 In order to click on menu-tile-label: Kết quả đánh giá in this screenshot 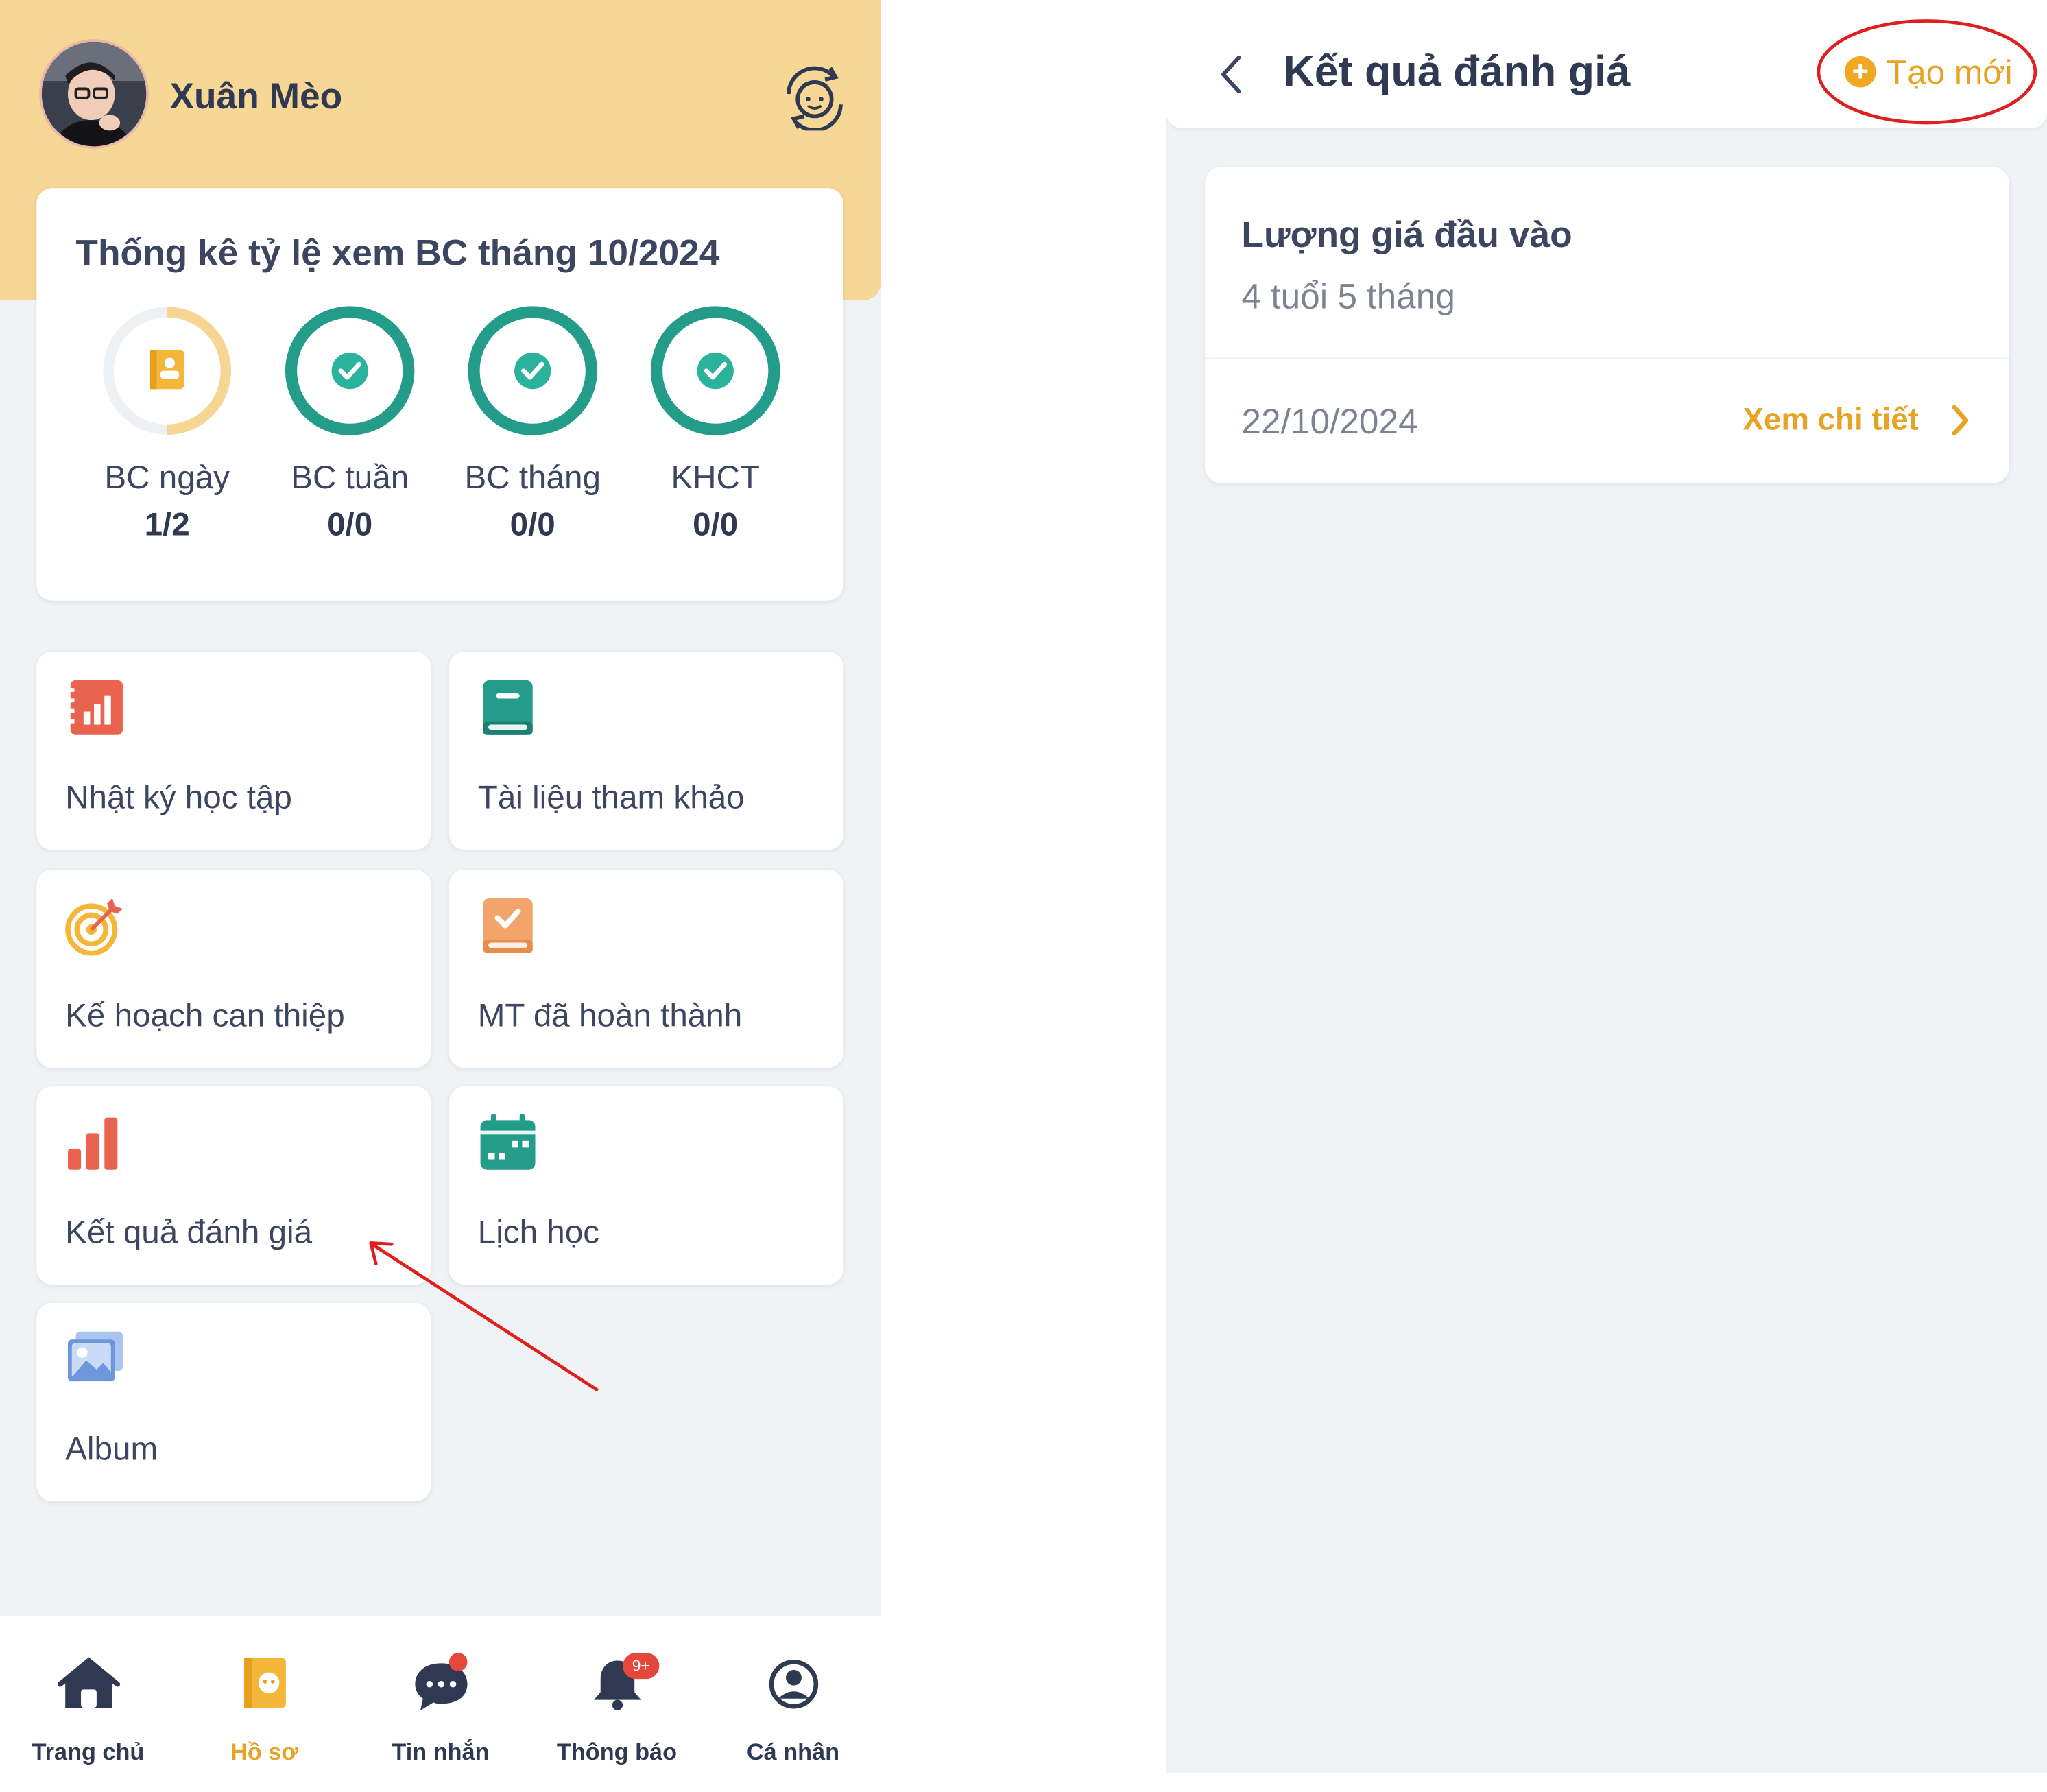, I will do `click(189, 1232)`.